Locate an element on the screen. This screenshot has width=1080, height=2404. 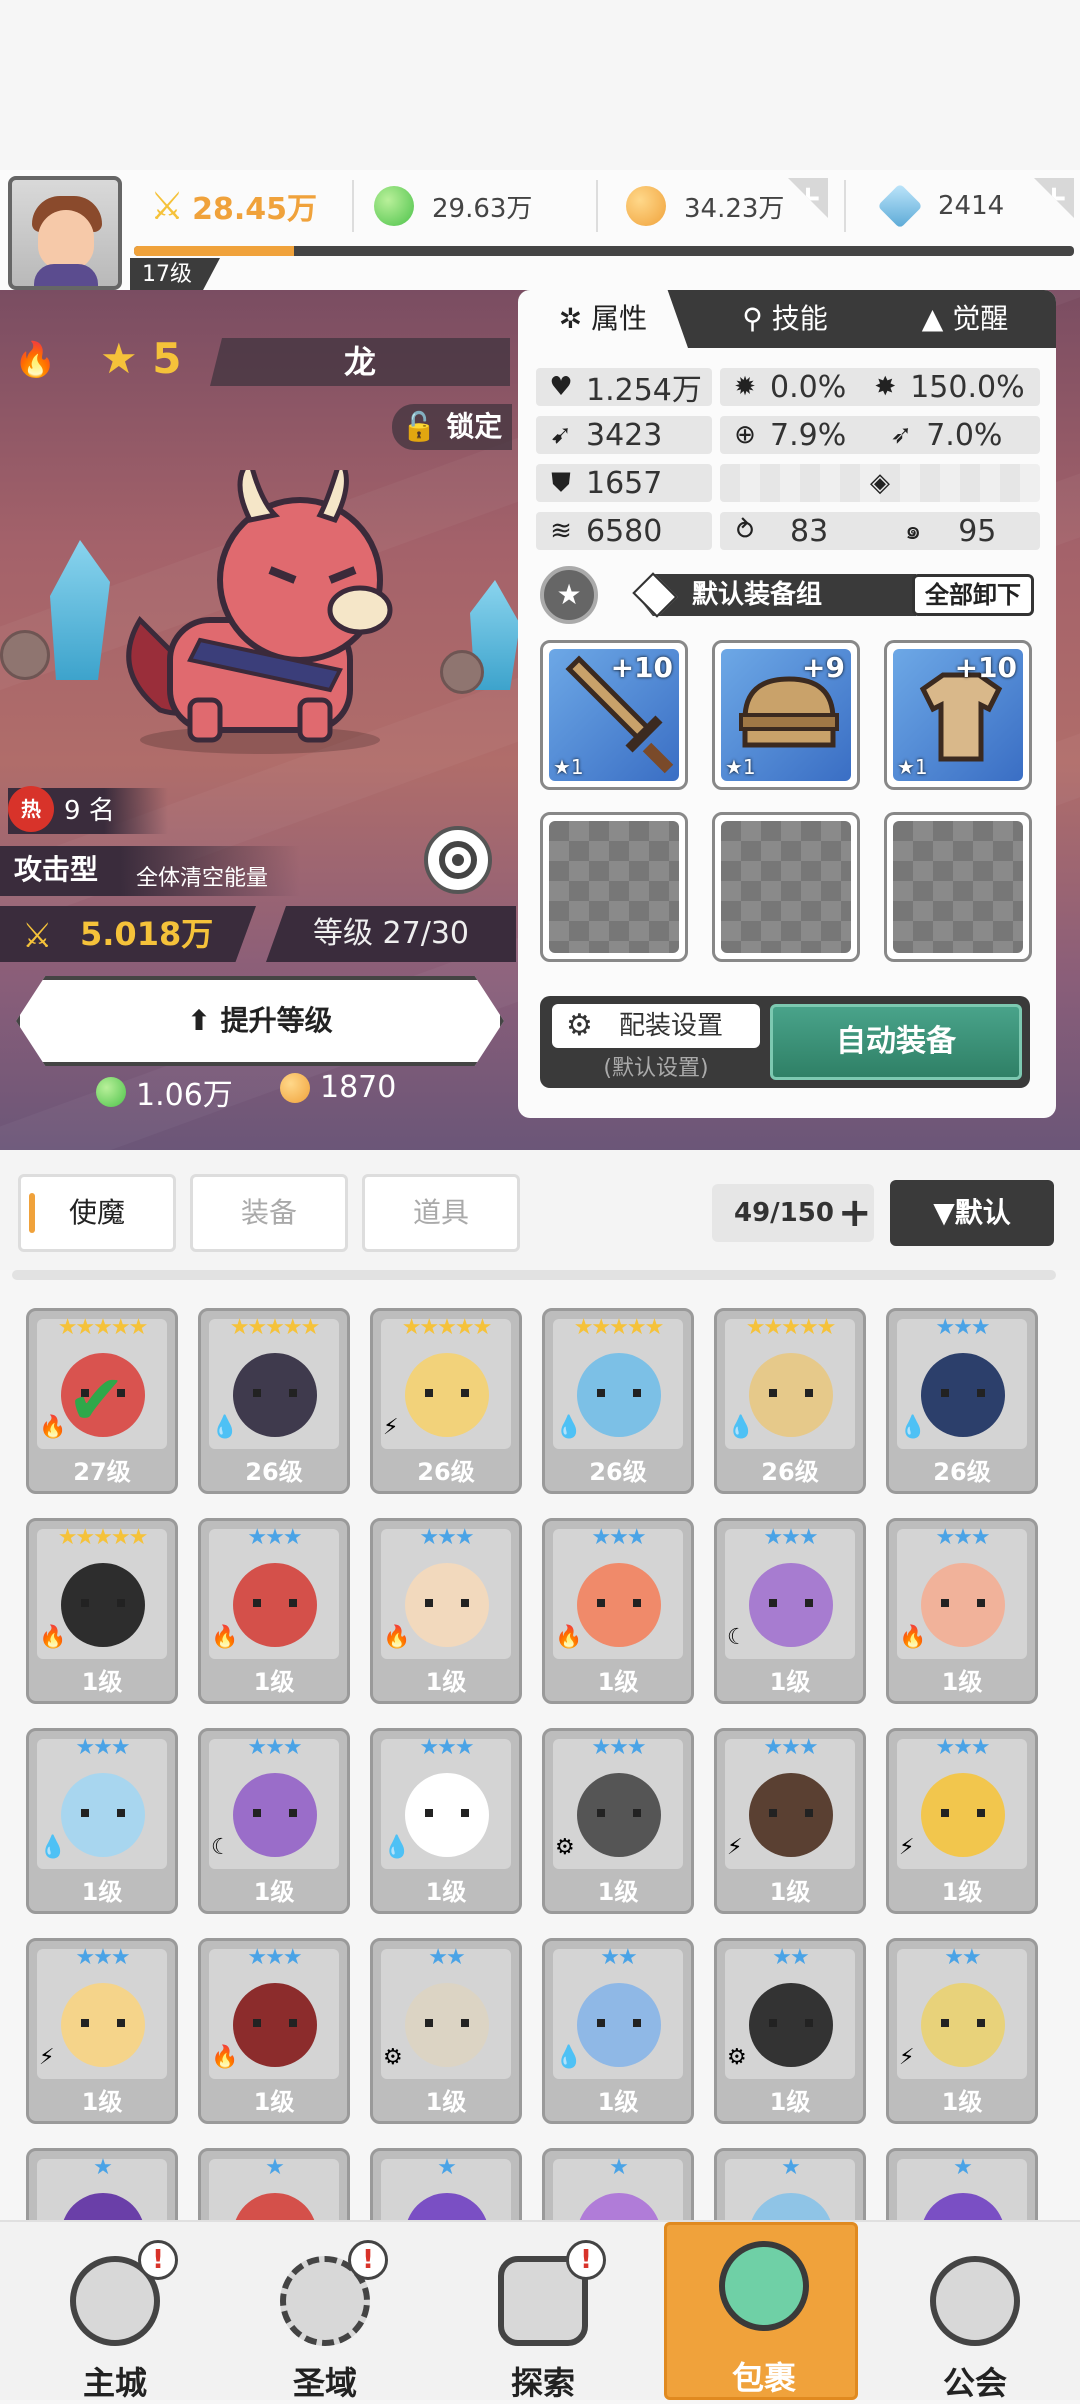
stat-speed: ≋ 6580 is located at coordinates (624, 531).